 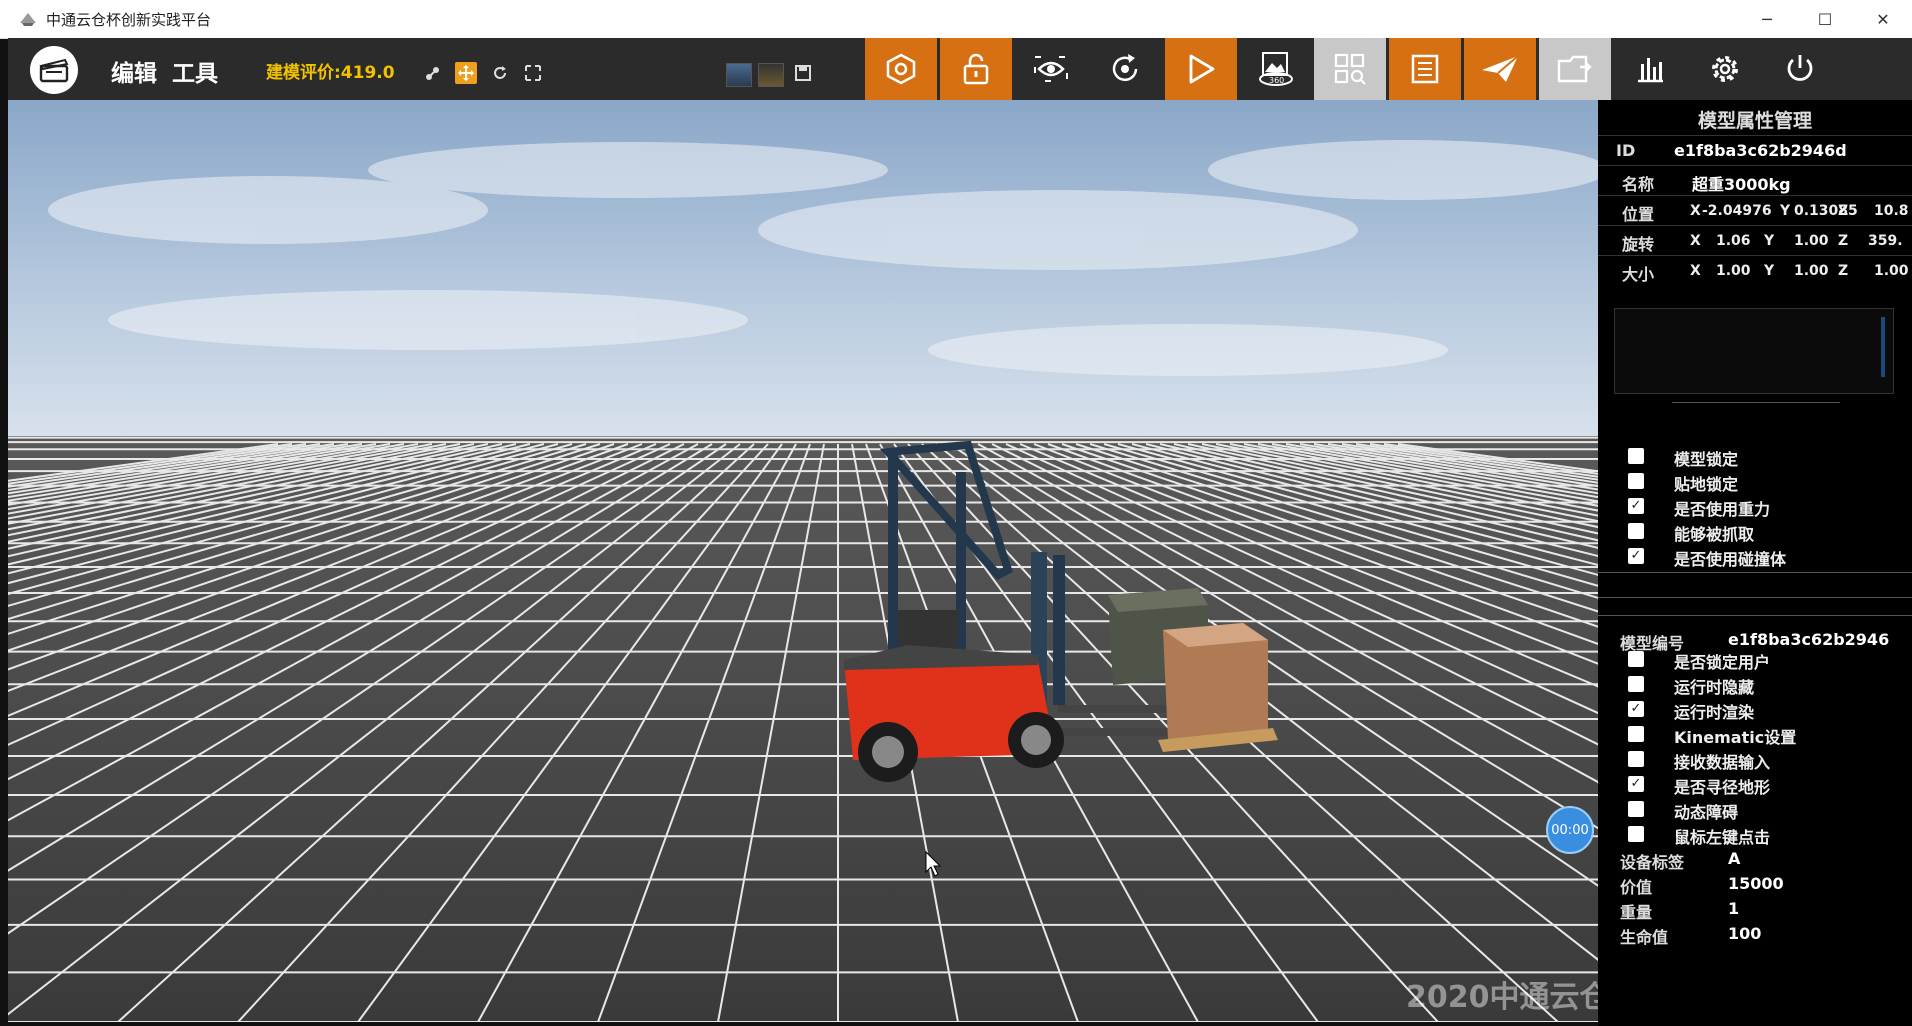 What do you see at coordinates (1754, 121) in the screenshot?
I see `panel-title: 模型属性管理` at bounding box center [1754, 121].